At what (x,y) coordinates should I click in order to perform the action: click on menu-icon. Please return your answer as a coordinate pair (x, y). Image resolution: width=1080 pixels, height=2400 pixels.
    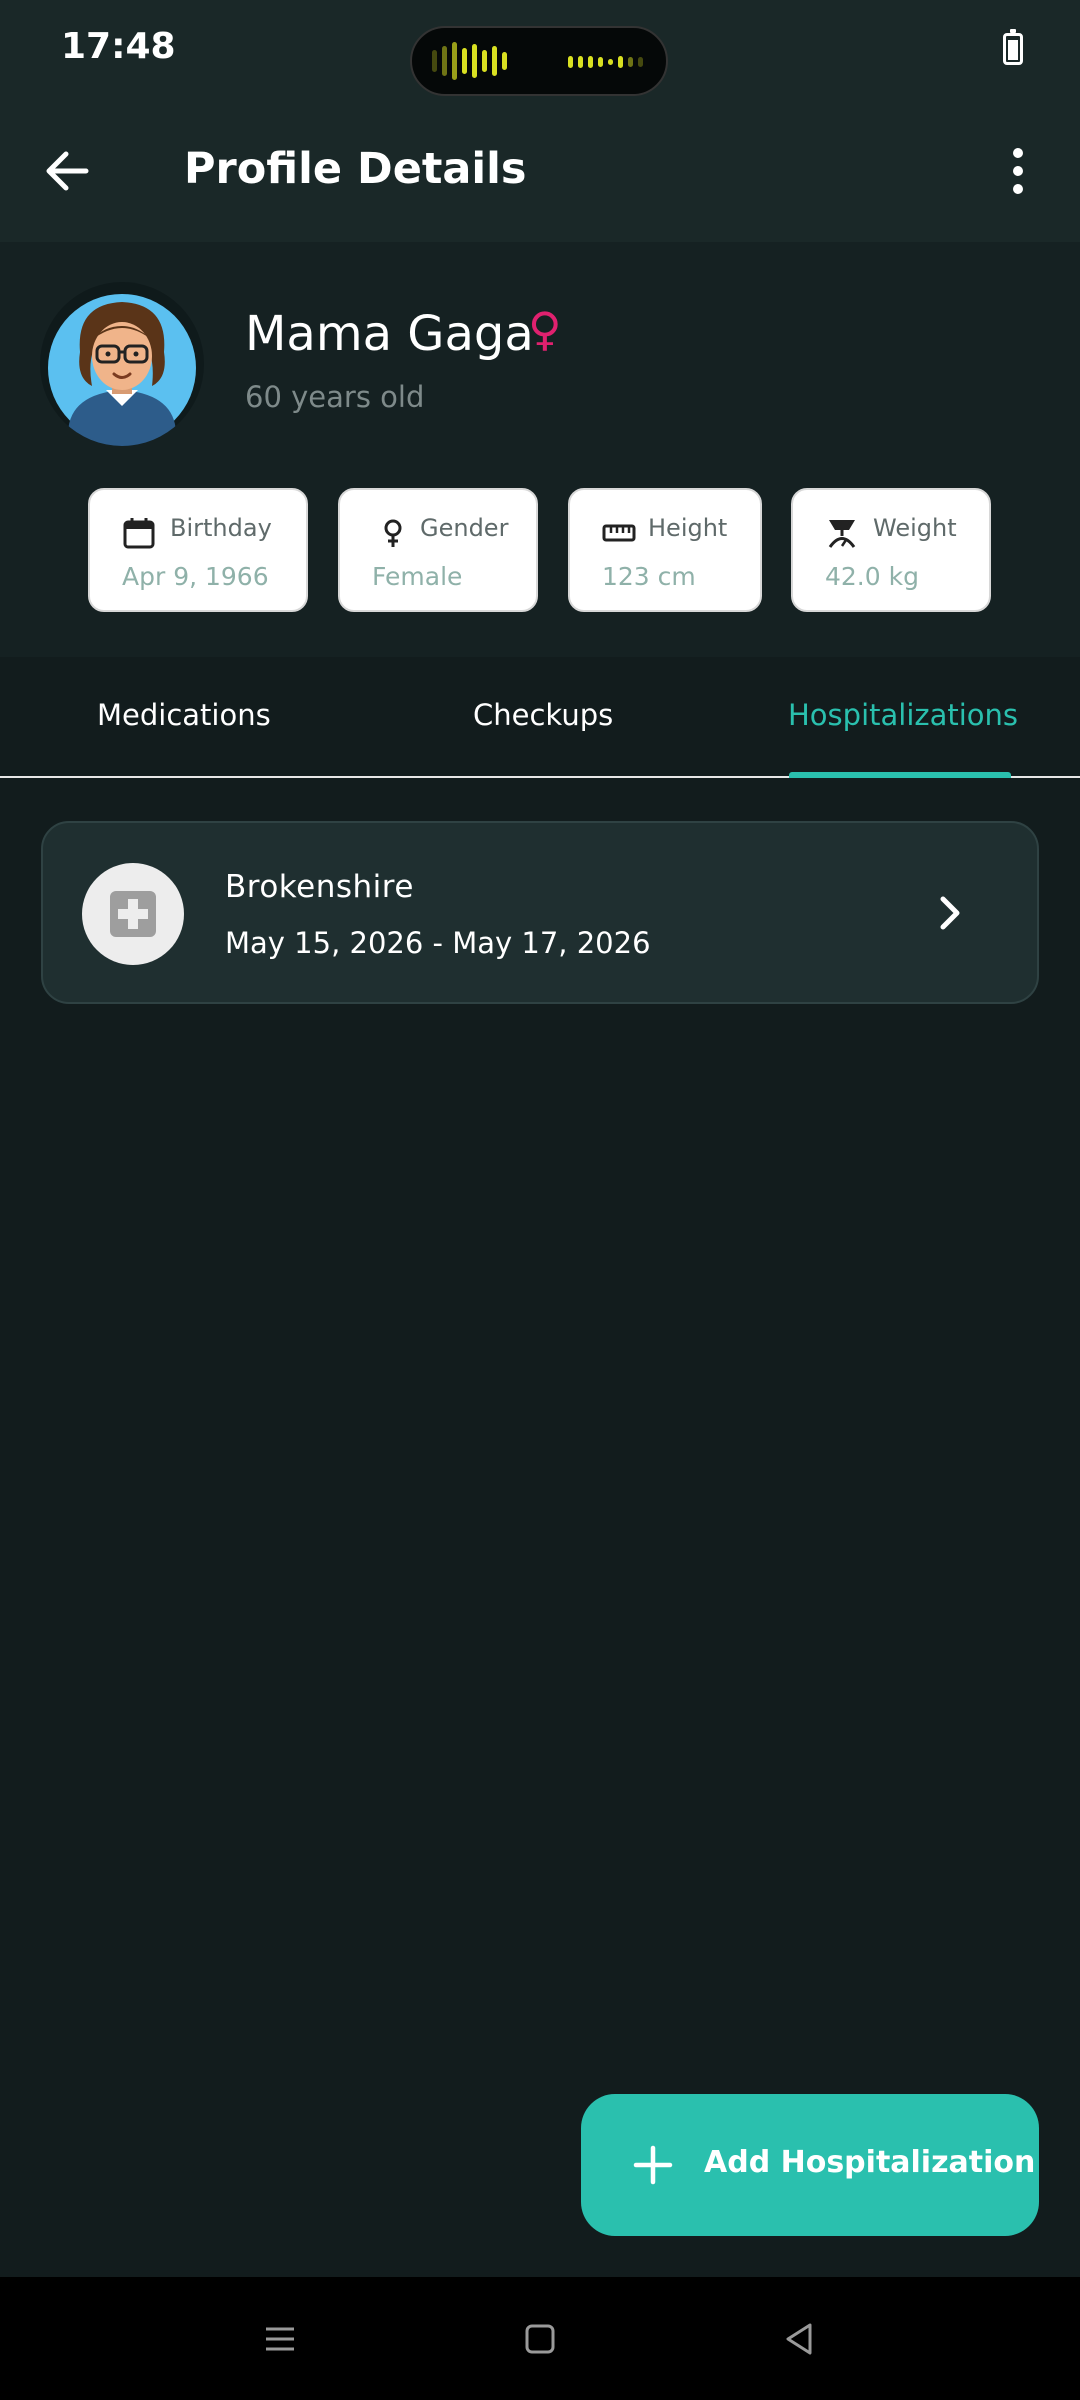
    Looking at the image, I should click on (280, 2339).